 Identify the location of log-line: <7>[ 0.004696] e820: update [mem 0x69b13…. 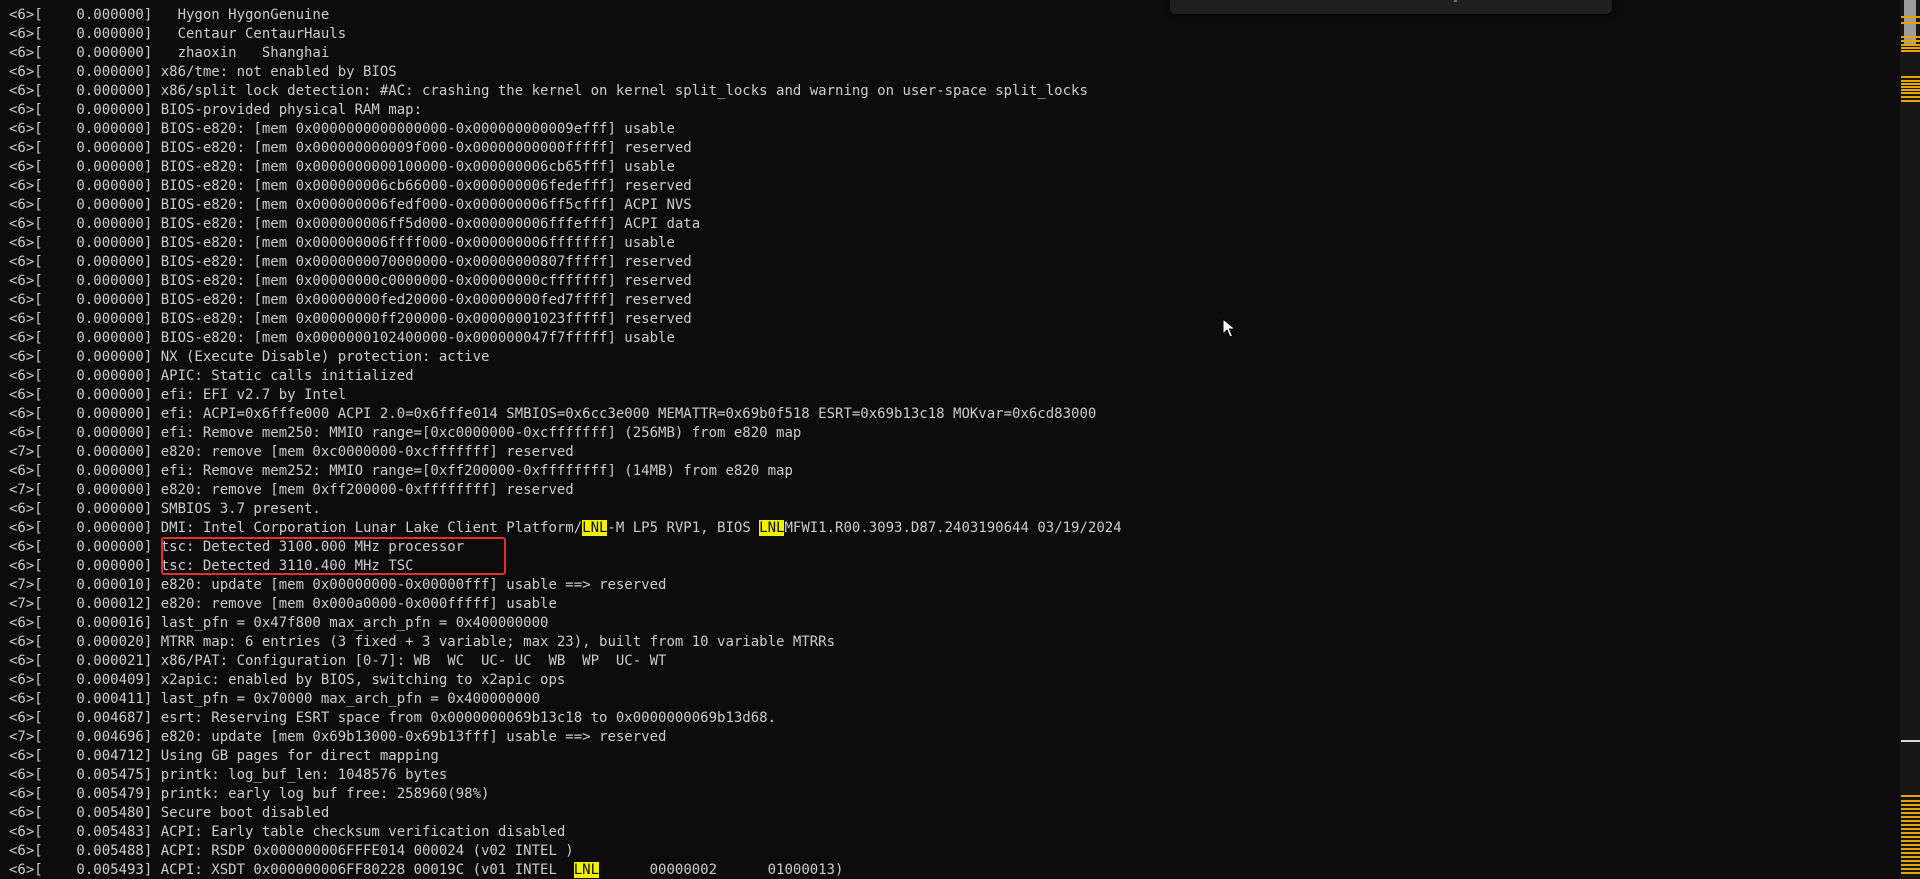
(338, 737).